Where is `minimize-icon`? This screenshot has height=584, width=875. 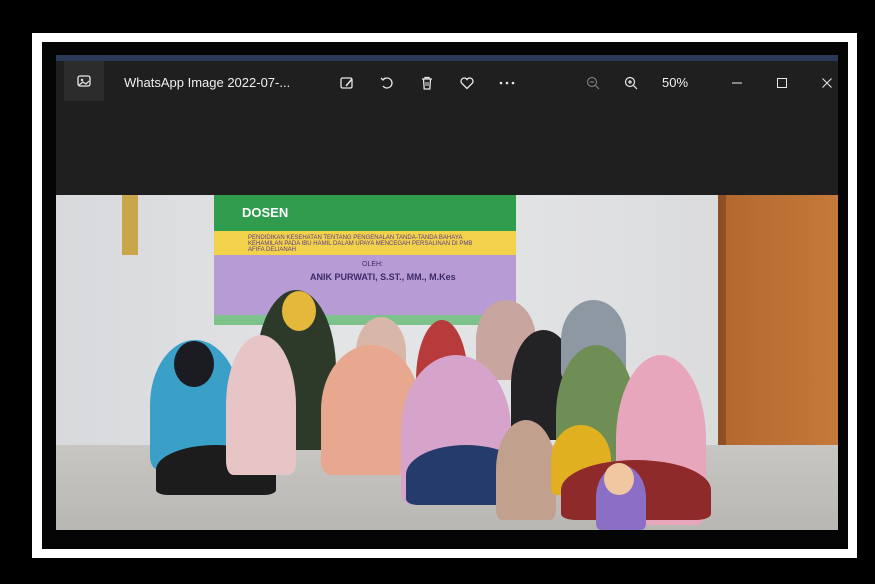 minimize-icon is located at coordinates (737, 83).